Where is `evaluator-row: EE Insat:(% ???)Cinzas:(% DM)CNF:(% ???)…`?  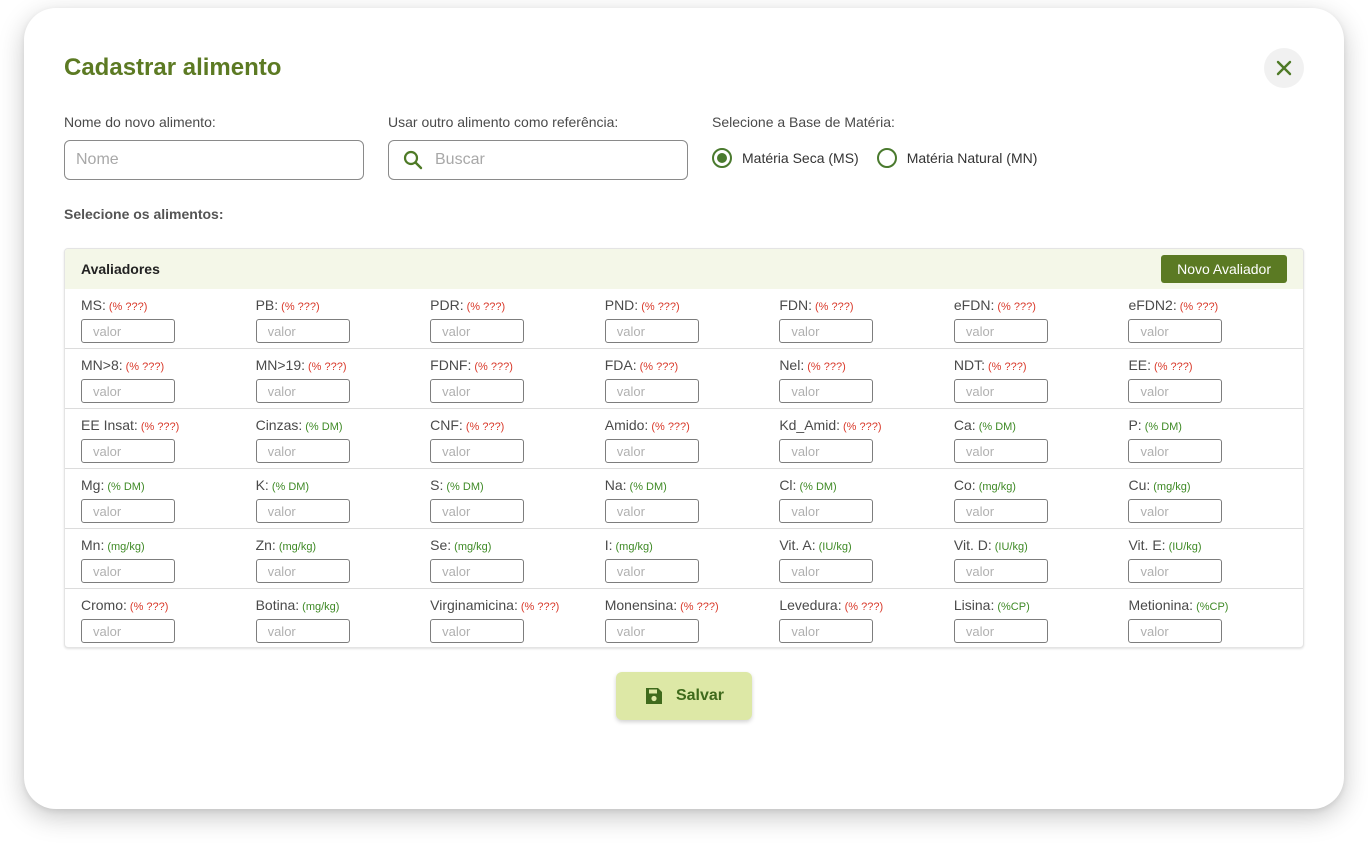 evaluator-row: EE Insat:(% ???)Cinzas:(% DM)CNF:(% ???)… is located at coordinates (684, 439).